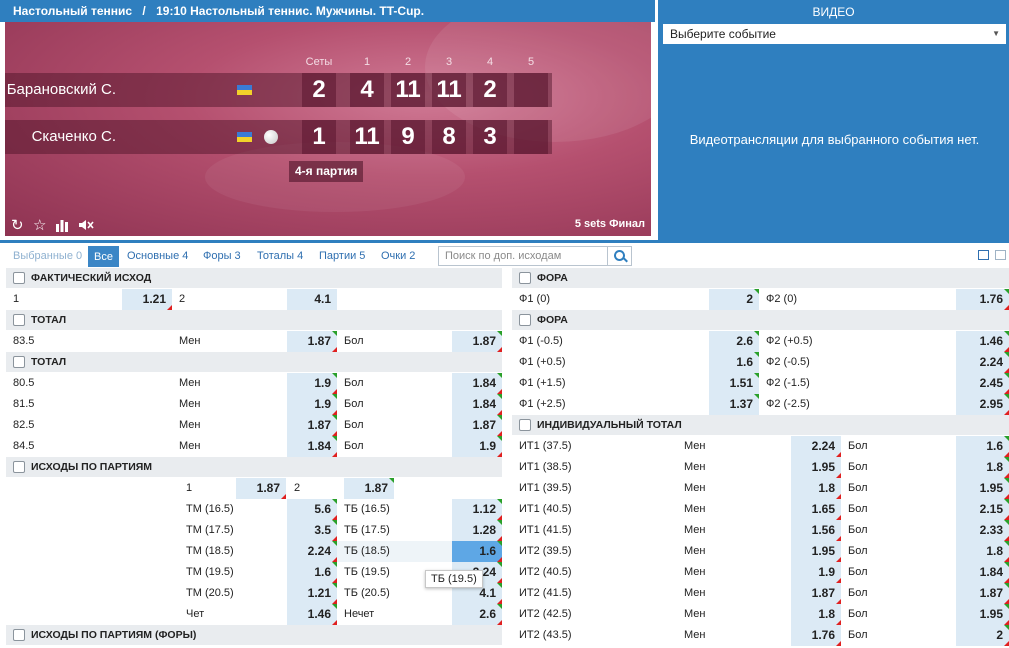 This screenshot has height=648, width=1009. What do you see at coordinates (254, 614) in the screenshot?
I see `market-row: Чет 1.46 Нечет 2.6` at bounding box center [254, 614].